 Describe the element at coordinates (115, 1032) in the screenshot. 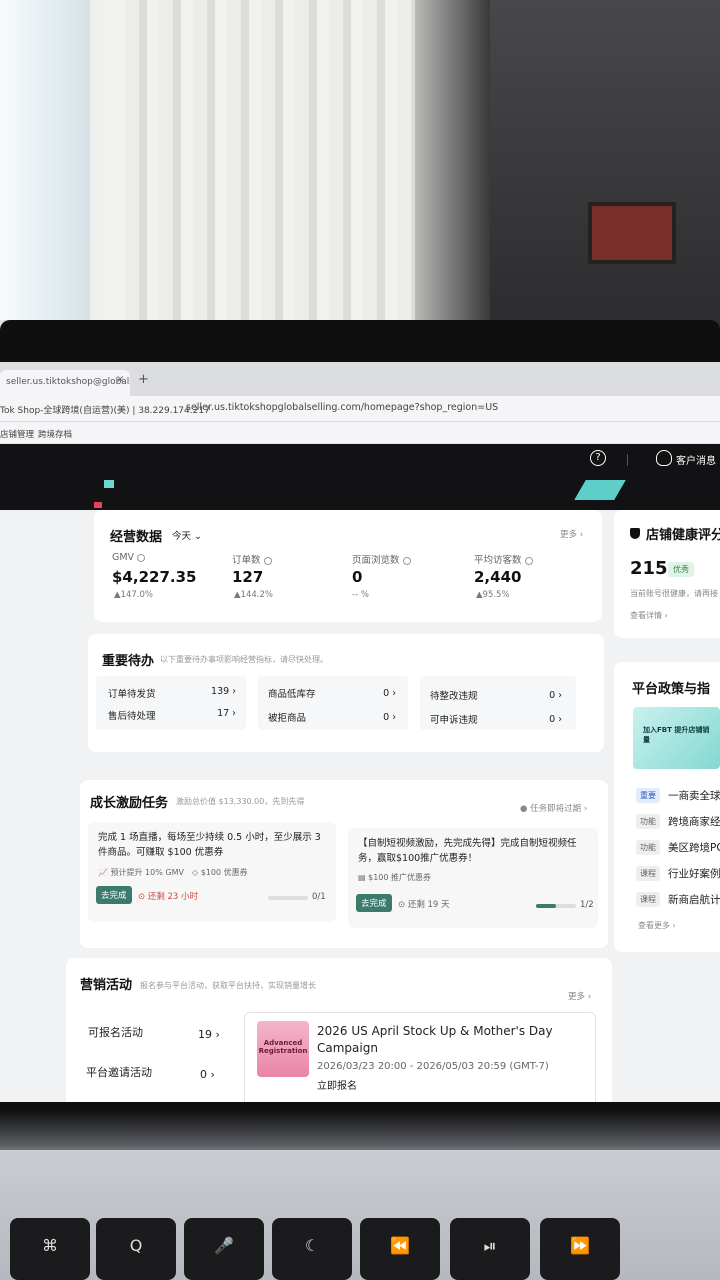

I see `marketing-row: 可报名活动` at that location.